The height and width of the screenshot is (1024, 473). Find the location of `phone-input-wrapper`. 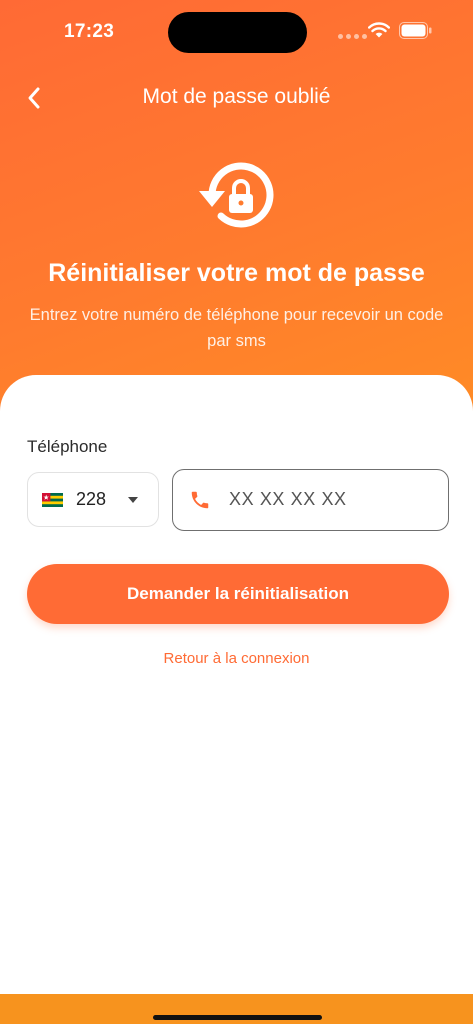

phone-input-wrapper is located at coordinates (310, 500).